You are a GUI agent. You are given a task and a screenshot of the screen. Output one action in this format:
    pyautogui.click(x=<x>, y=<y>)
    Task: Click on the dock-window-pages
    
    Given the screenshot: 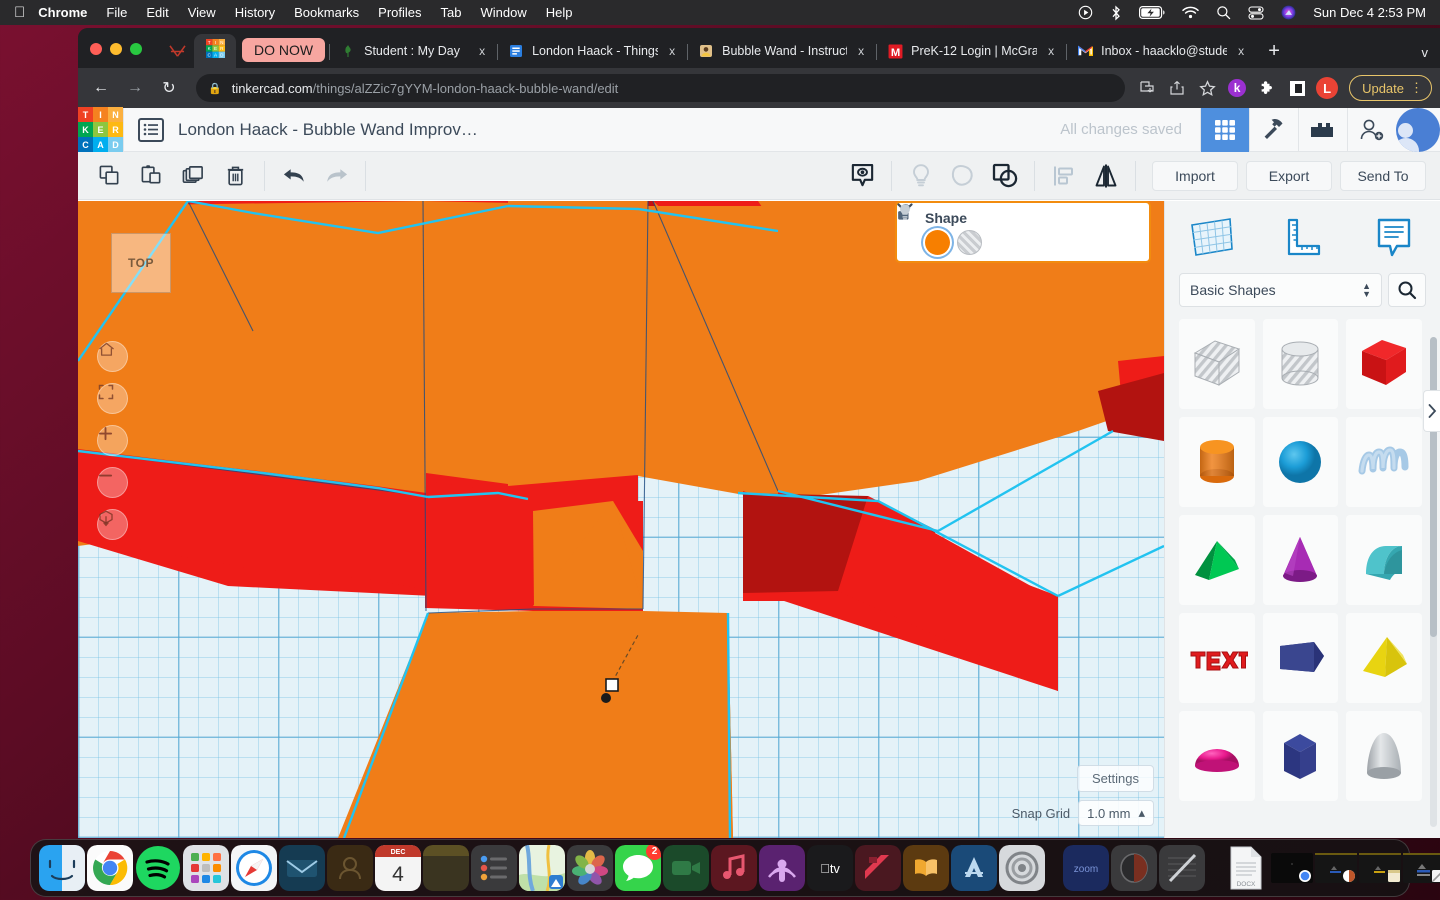 What is the action you would take?
    pyautogui.click(x=1421, y=868)
    